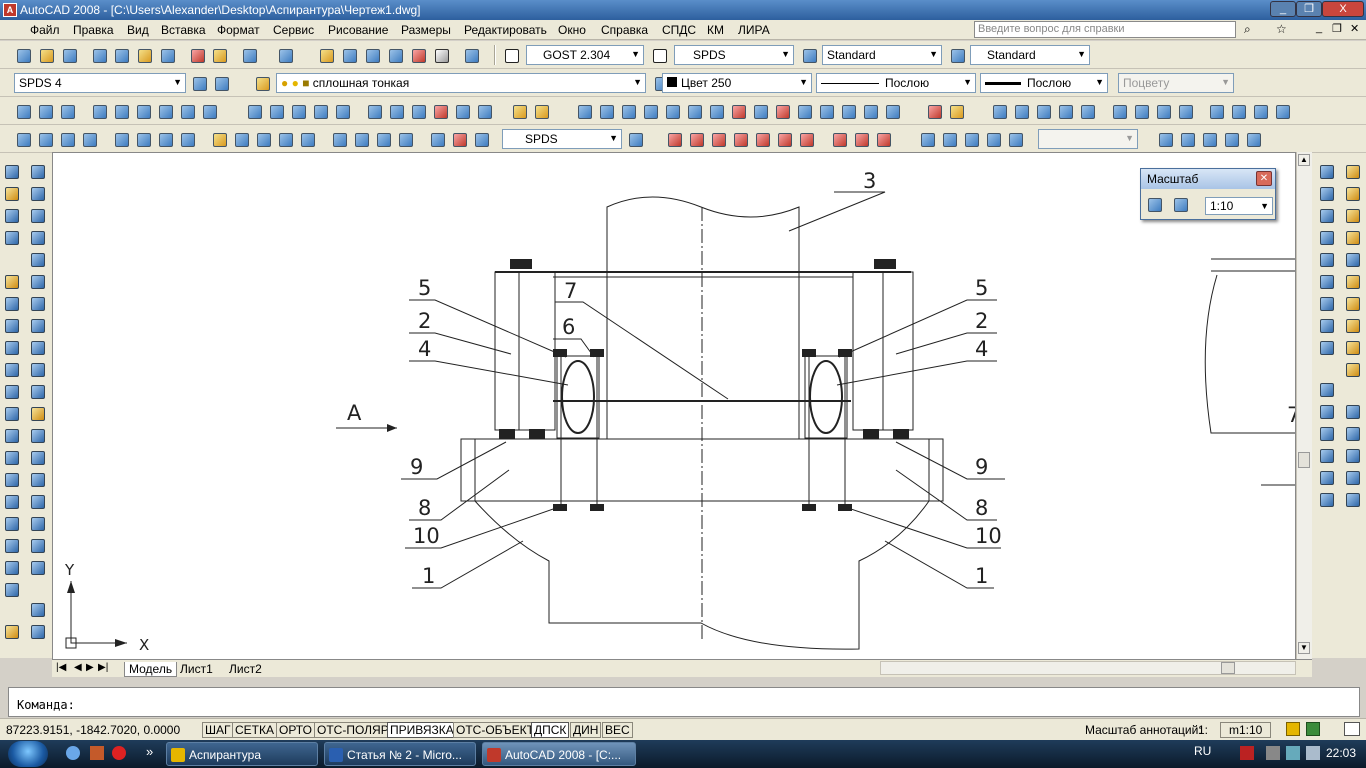 This screenshot has width=1366, height=768. I want to click on workspace-select: SPDS 4 ▼, so click(100, 83).